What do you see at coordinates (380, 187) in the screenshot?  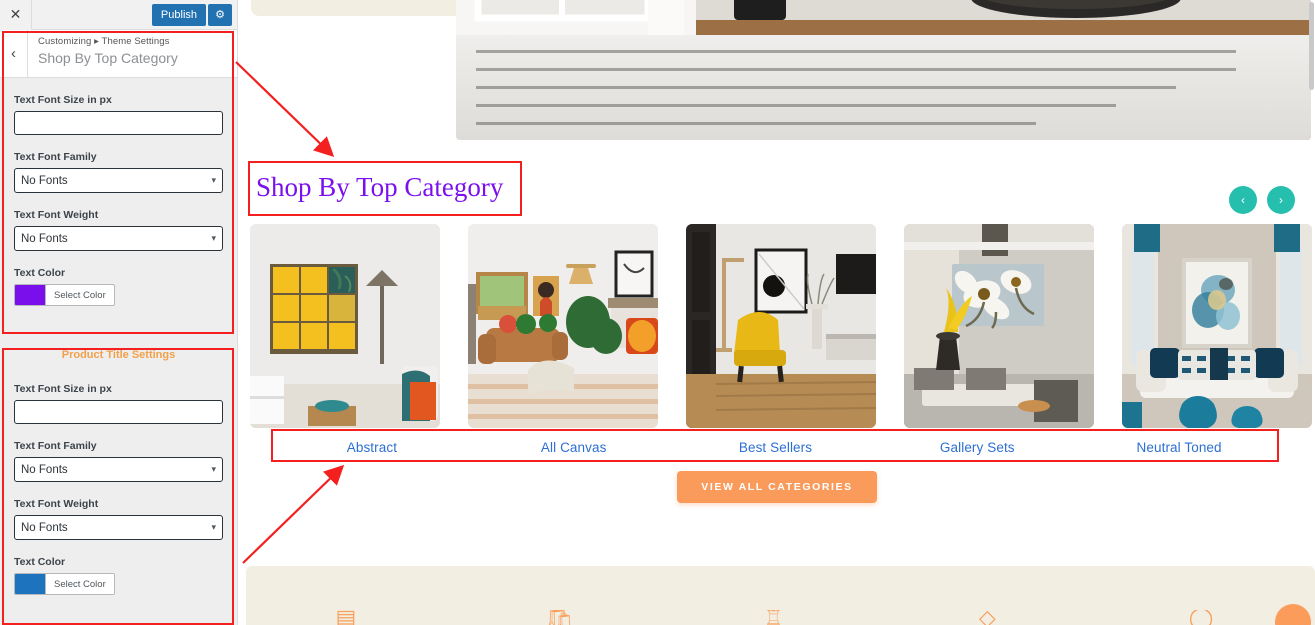 I see `section-heading: Shop By Top Category` at bounding box center [380, 187].